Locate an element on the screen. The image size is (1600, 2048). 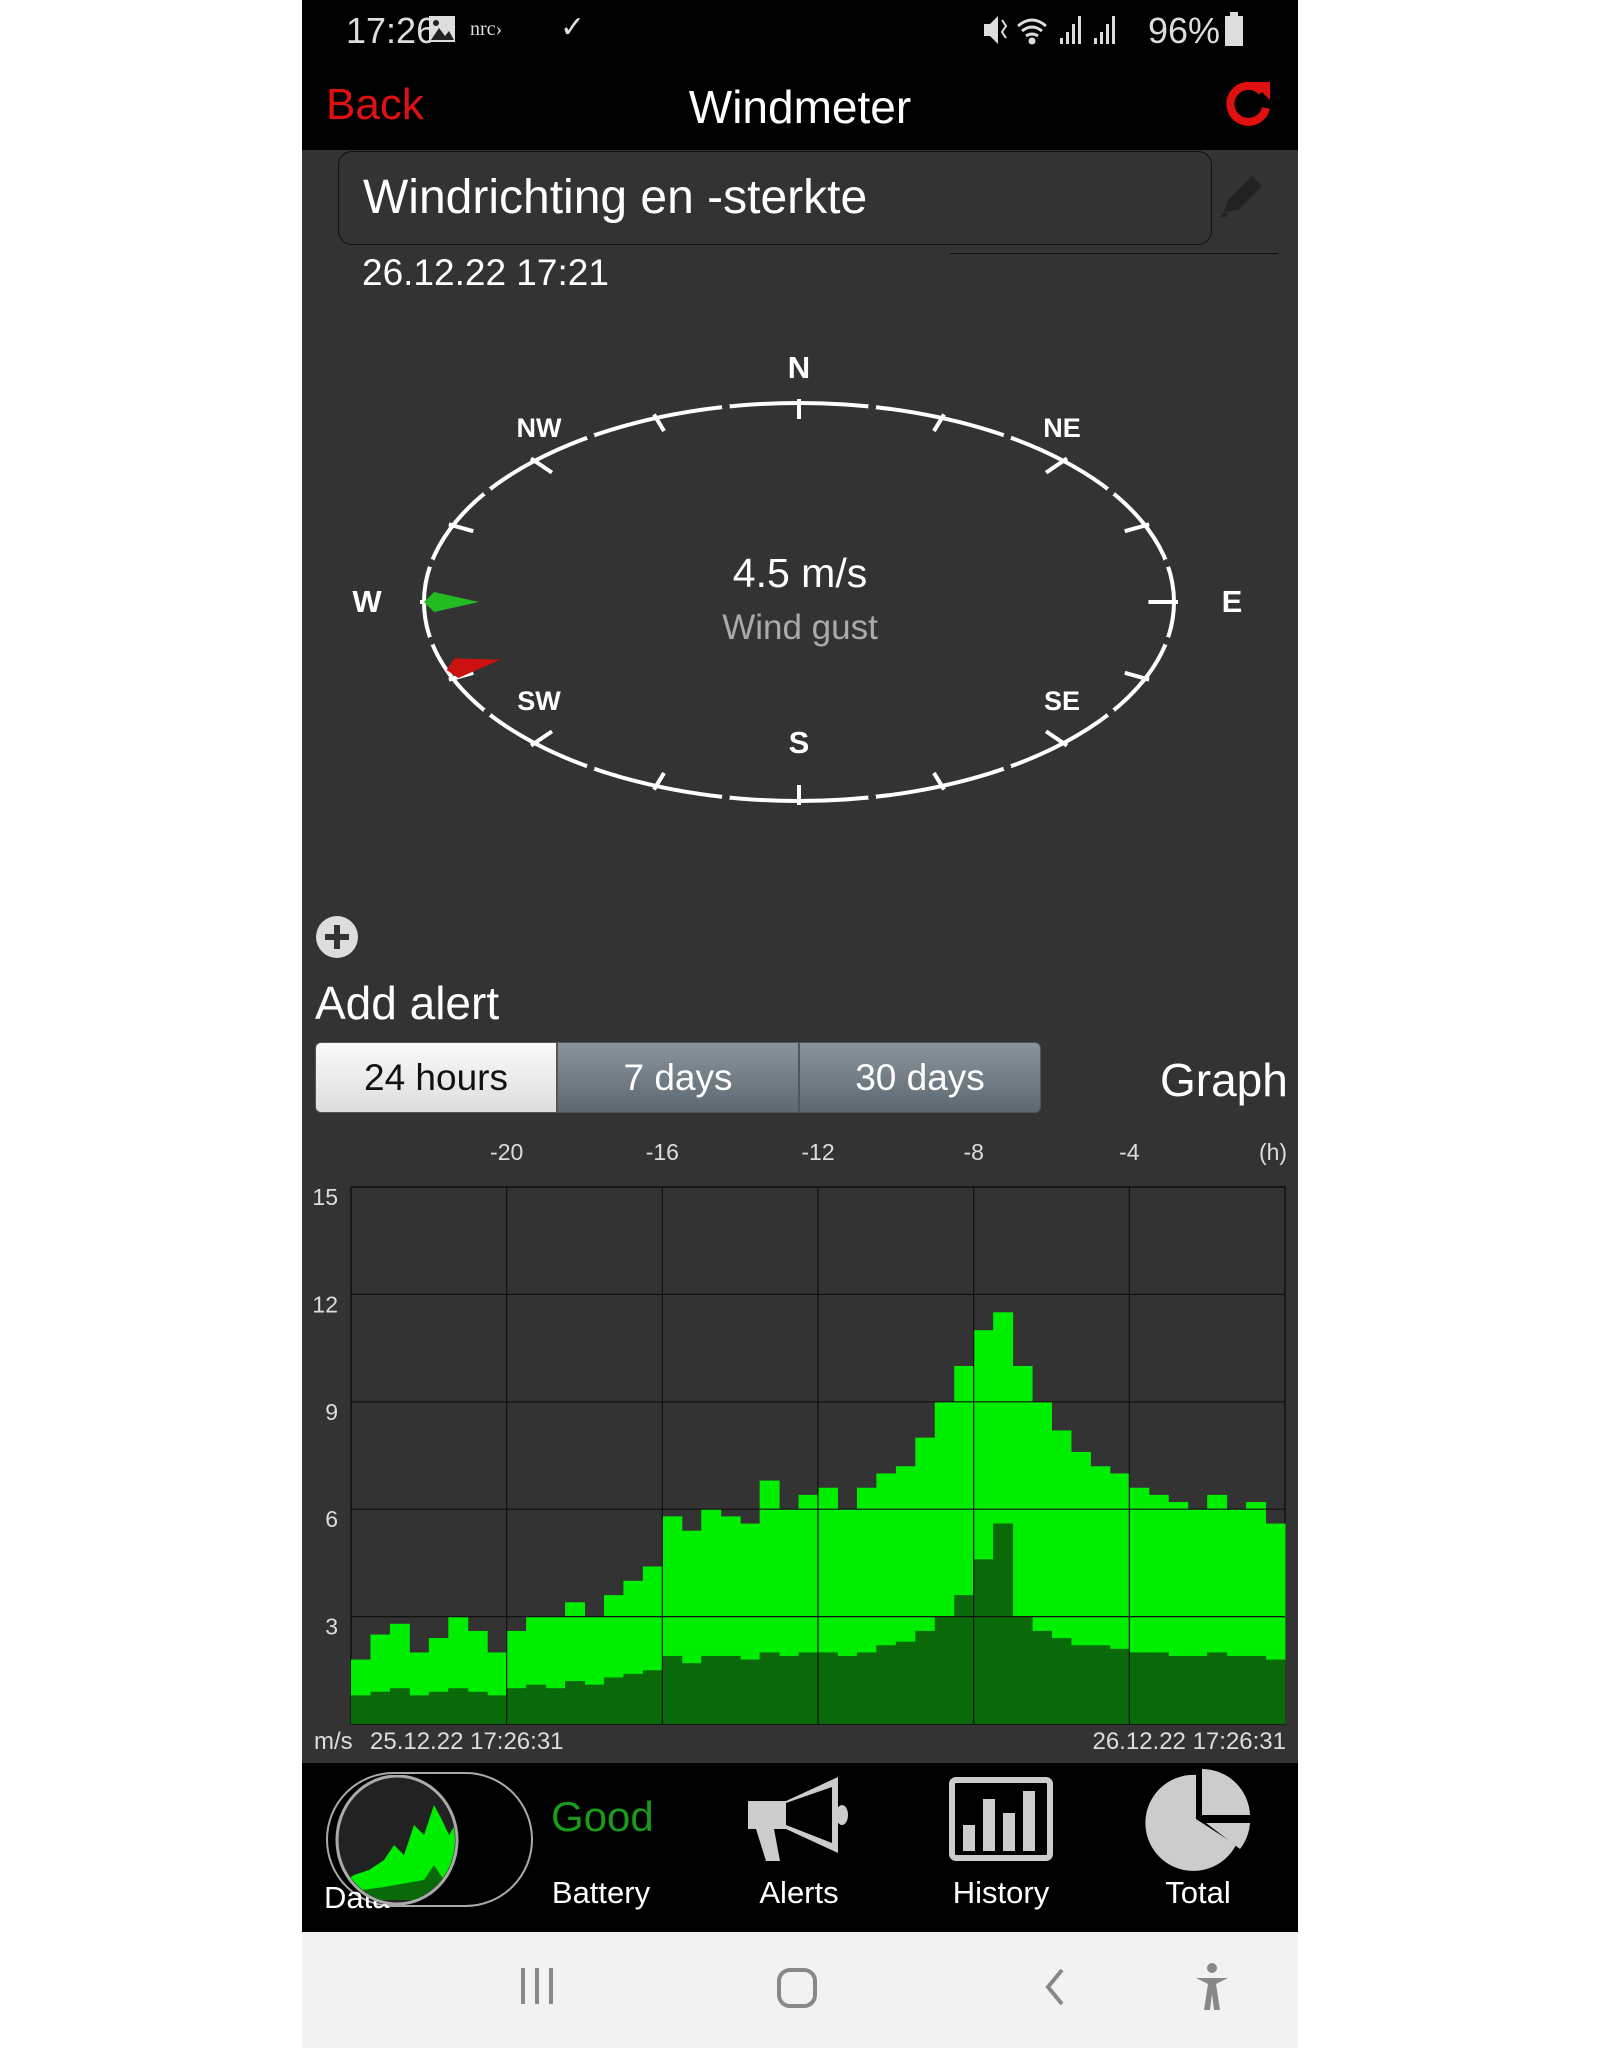
mute-icon is located at coordinates (996, 30).